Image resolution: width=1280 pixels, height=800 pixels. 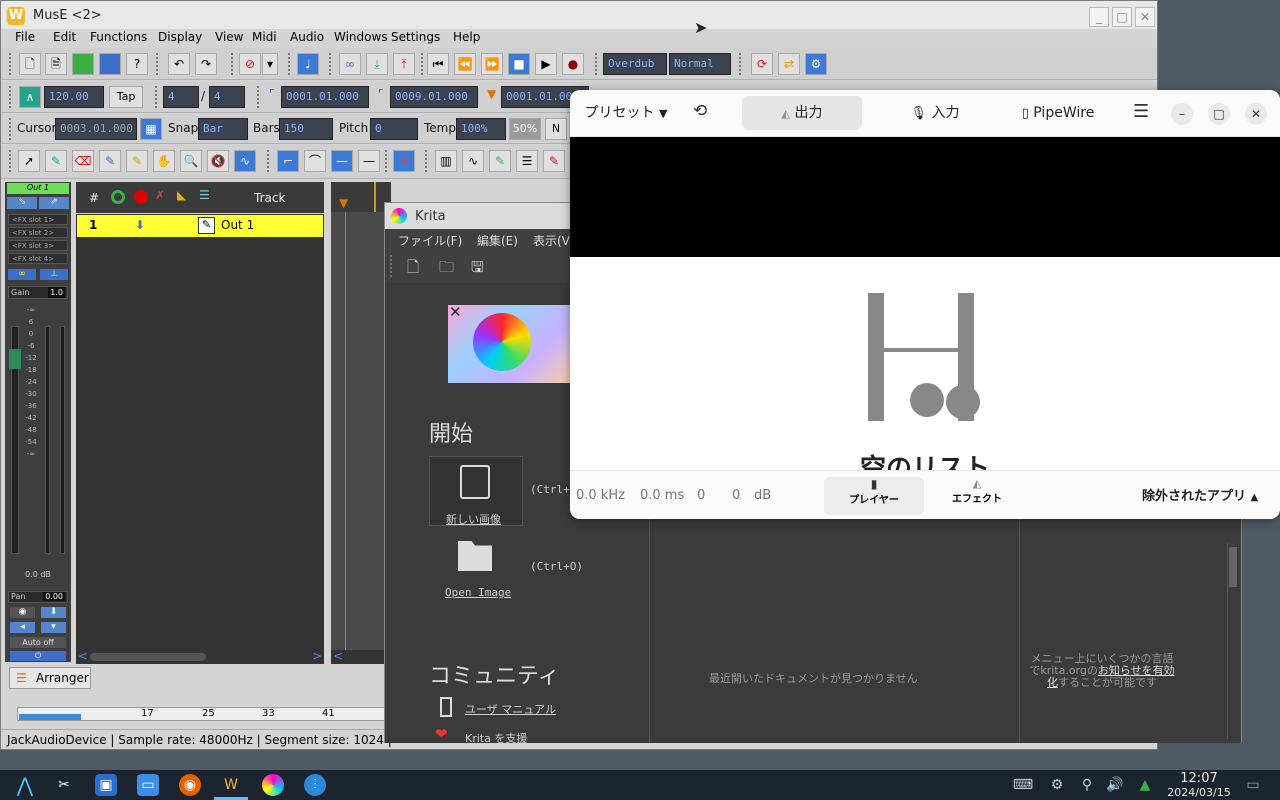 What do you see at coordinates (1253, 785) in the screenshot?
I see `show-desktop-icon: ▭` at bounding box center [1253, 785].